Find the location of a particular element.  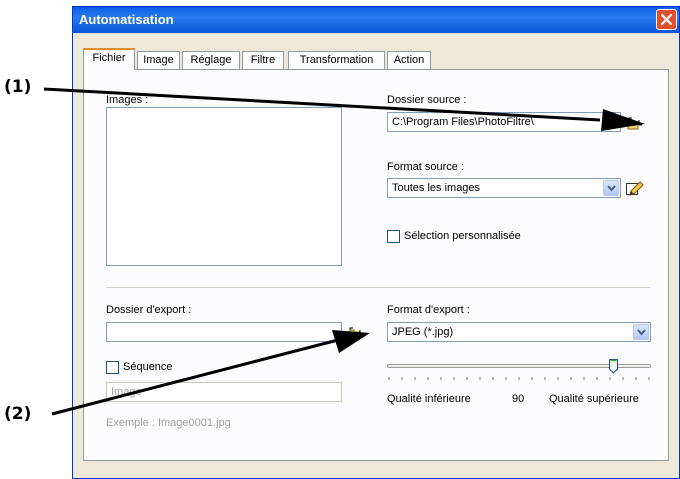

format-source-dropdown-button is located at coordinates (611, 188).